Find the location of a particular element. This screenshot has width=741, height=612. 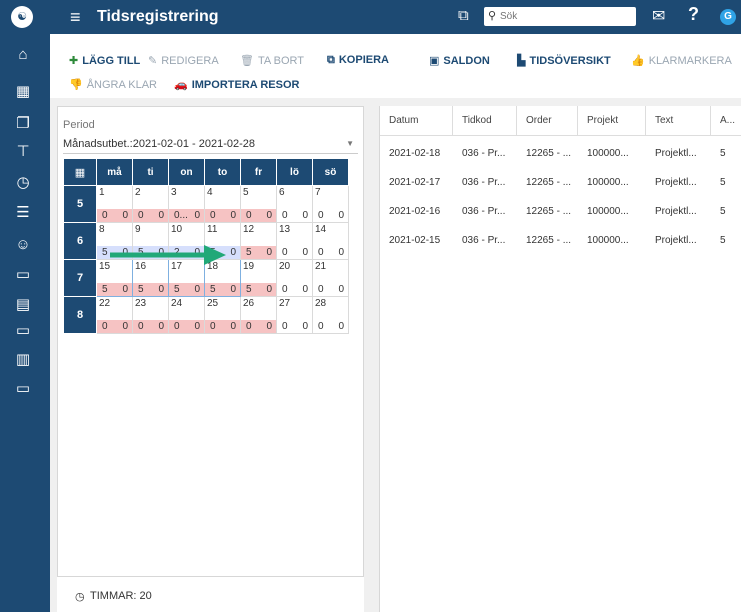

calendar-day: 24 0 0 is located at coordinates (186, 315).